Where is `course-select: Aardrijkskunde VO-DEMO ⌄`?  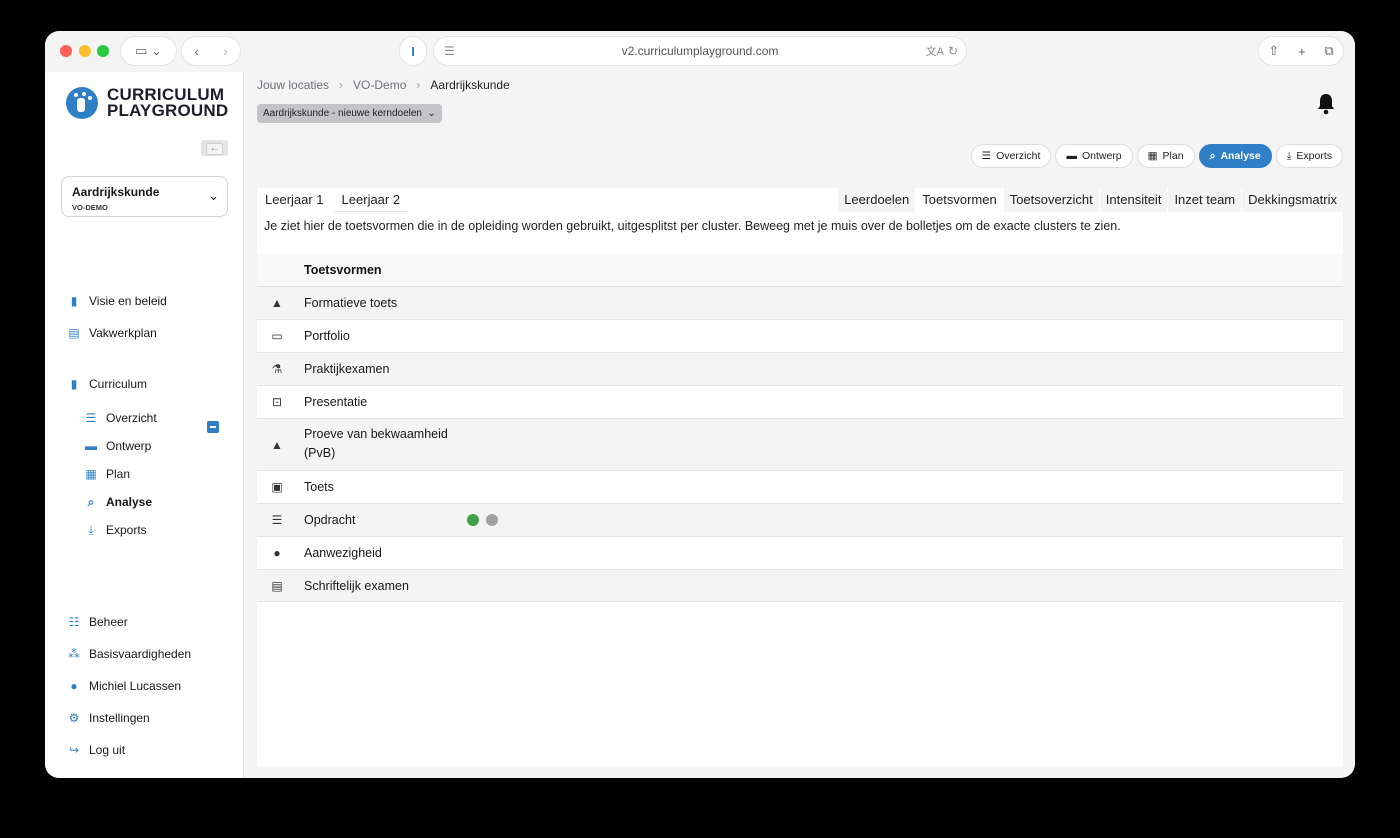 course-select: Aardrijkskunde VO-DEMO ⌄ is located at coordinates (144, 196).